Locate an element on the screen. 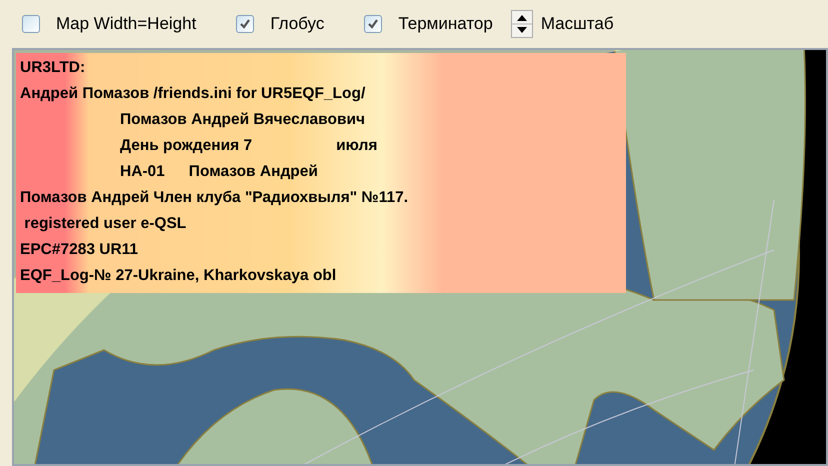  info-text: Помазов Андрей Вячеславович is located at coordinates (243, 120).